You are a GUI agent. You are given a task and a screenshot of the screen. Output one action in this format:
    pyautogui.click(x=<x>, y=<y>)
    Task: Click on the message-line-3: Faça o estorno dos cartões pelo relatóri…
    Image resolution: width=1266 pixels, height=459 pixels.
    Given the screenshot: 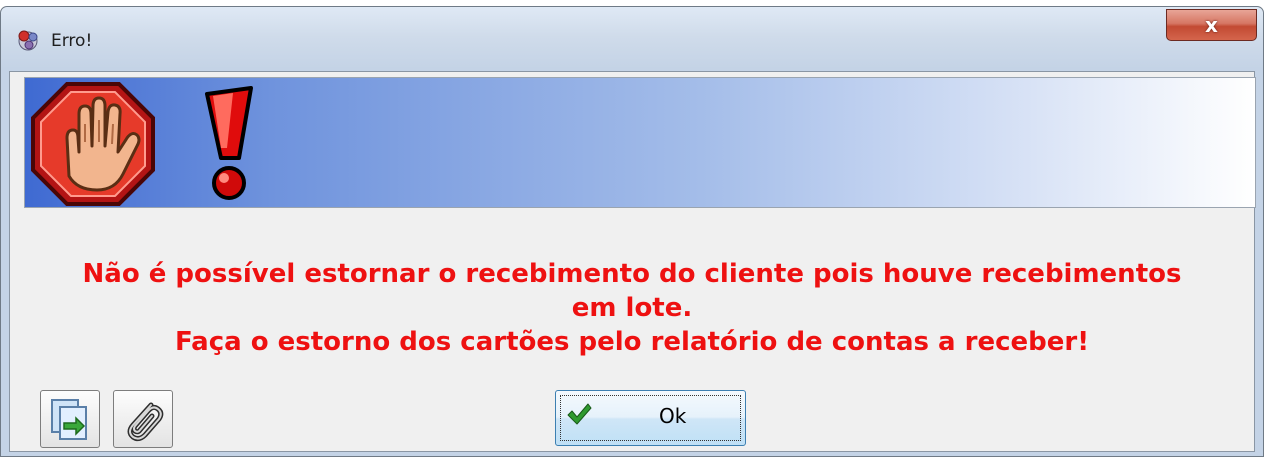 What is the action you would take?
    pyautogui.click(x=632, y=342)
    